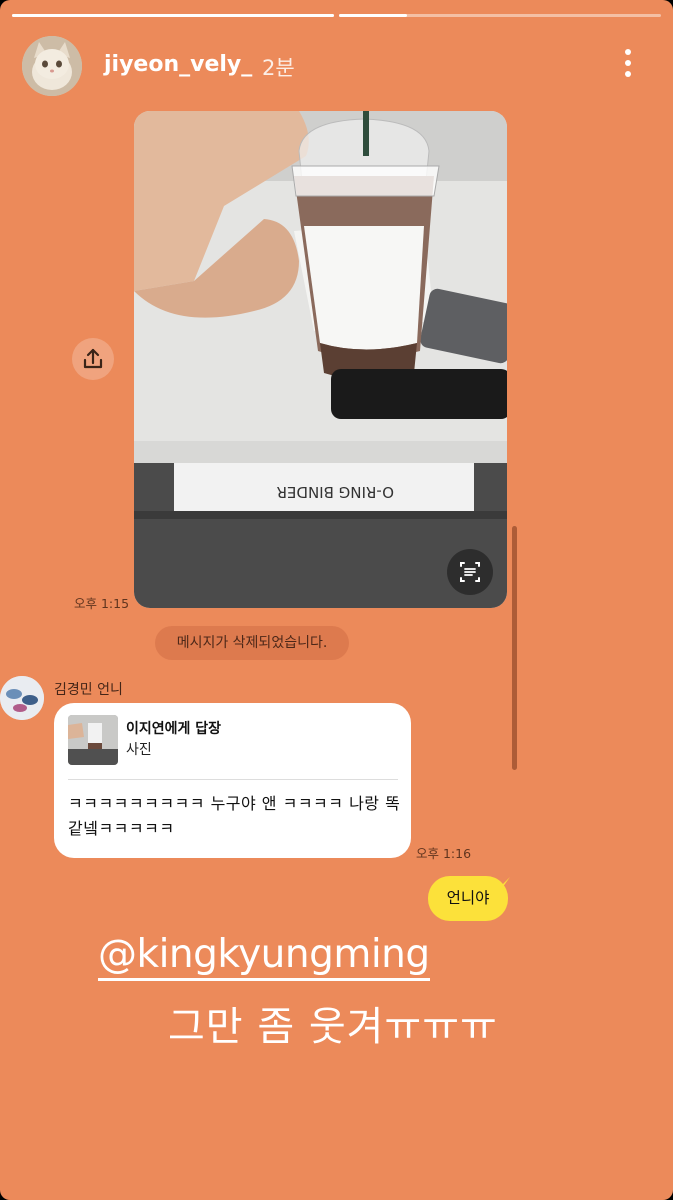 The height and width of the screenshot is (1200, 673). I want to click on reply-divider, so click(233, 779).